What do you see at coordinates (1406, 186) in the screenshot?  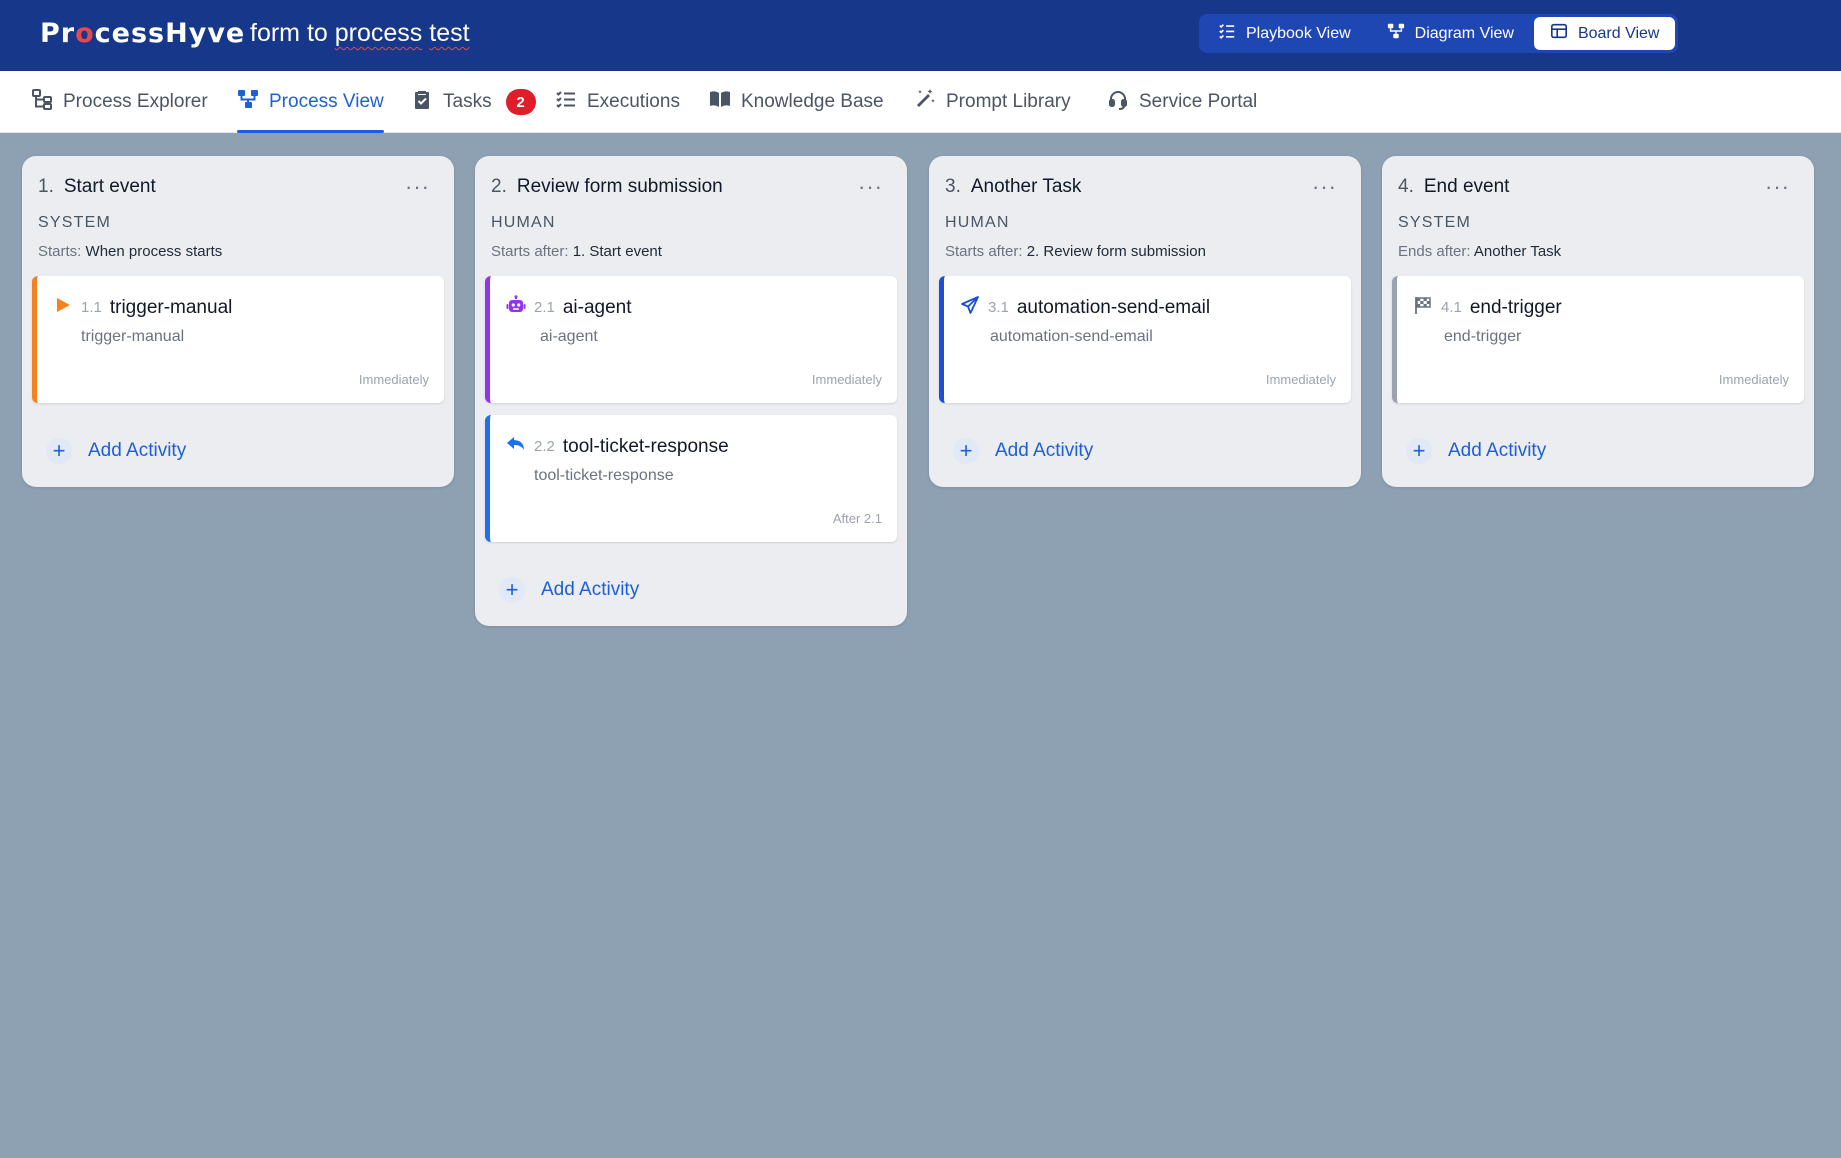 I see `column-number: 4.` at bounding box center [1406, 186].